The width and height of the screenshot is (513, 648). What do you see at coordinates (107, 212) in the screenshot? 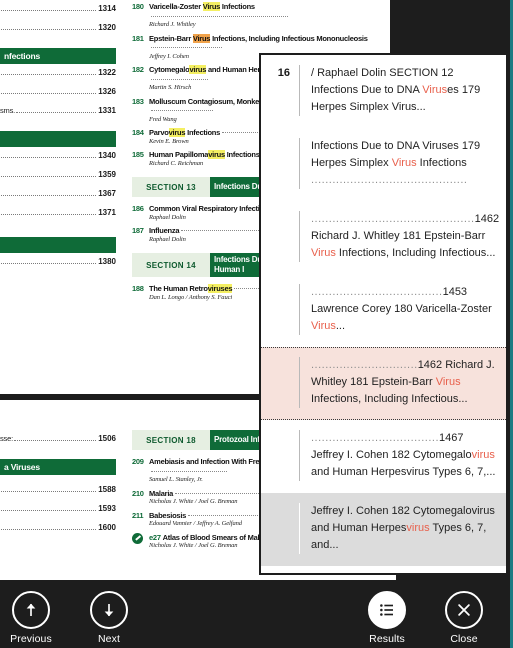
I see `leader-page: 1371` at bounding box center [107, 212].